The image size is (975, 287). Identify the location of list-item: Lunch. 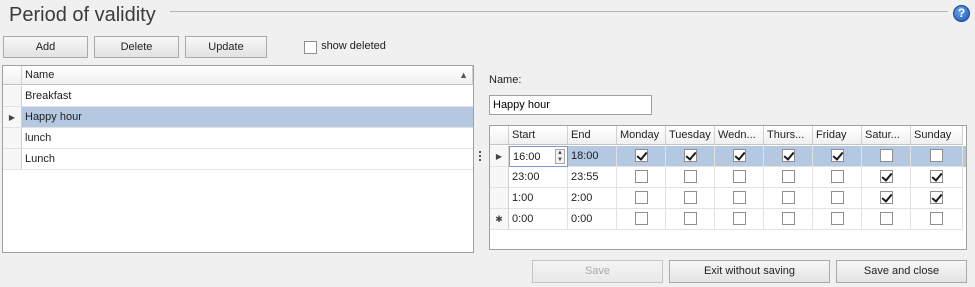
(238, 159).